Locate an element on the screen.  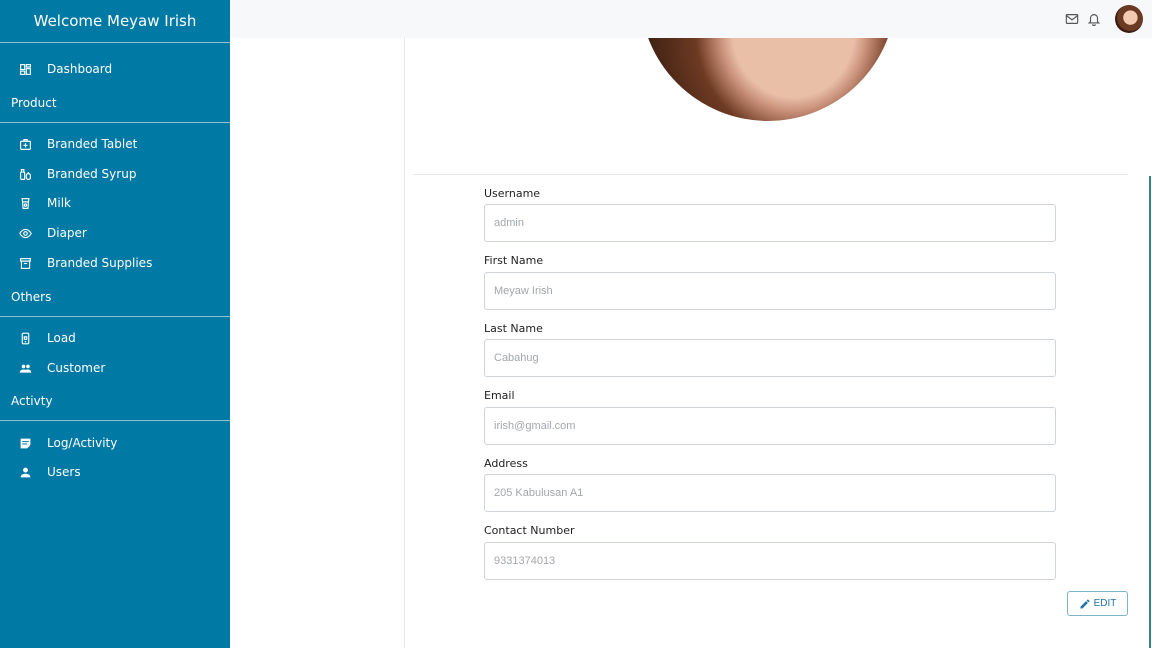
syrup-icon is located at coordinates (25, 174).